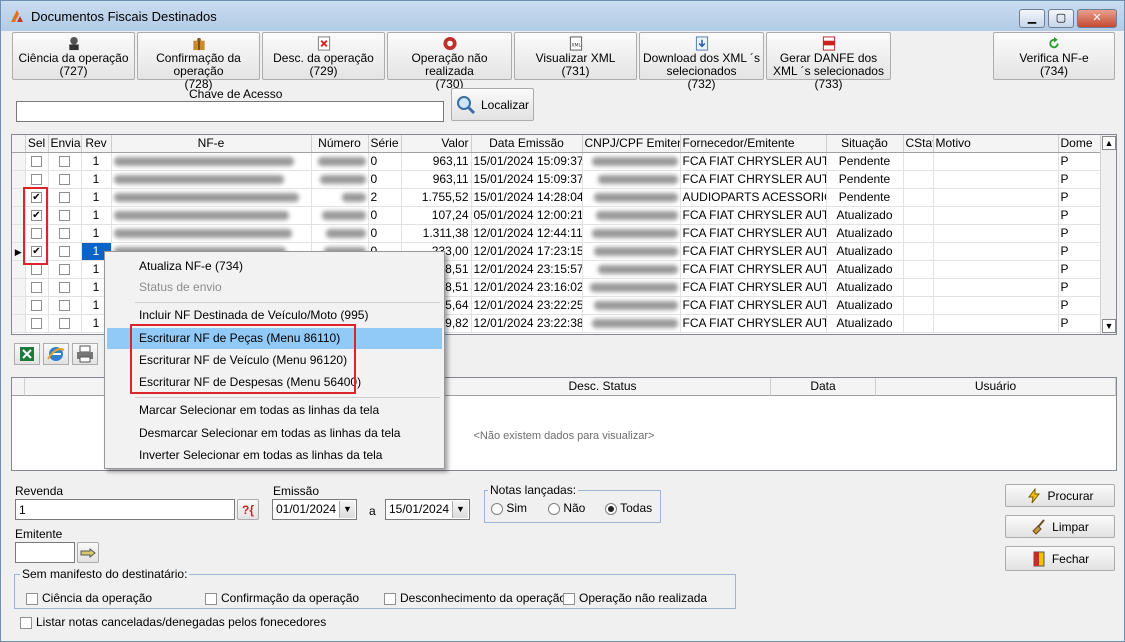 Image resolution: width=1125 pixels, height=642 pixels. Describe the element at coordinates (385, 144) in the screenshot. I see `col-header: Série` at that location.